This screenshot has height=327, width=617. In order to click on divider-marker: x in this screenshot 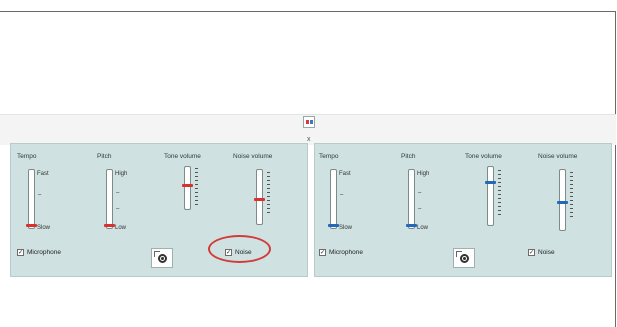, I will do `click(309, 139)`.